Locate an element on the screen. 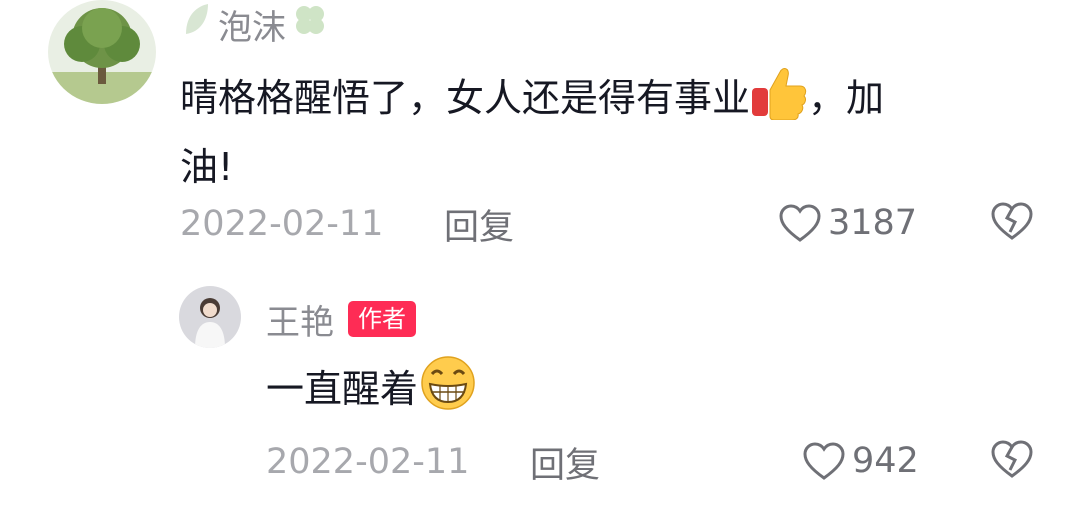  reply-dislike-button is located at coordinates (1012, 461).